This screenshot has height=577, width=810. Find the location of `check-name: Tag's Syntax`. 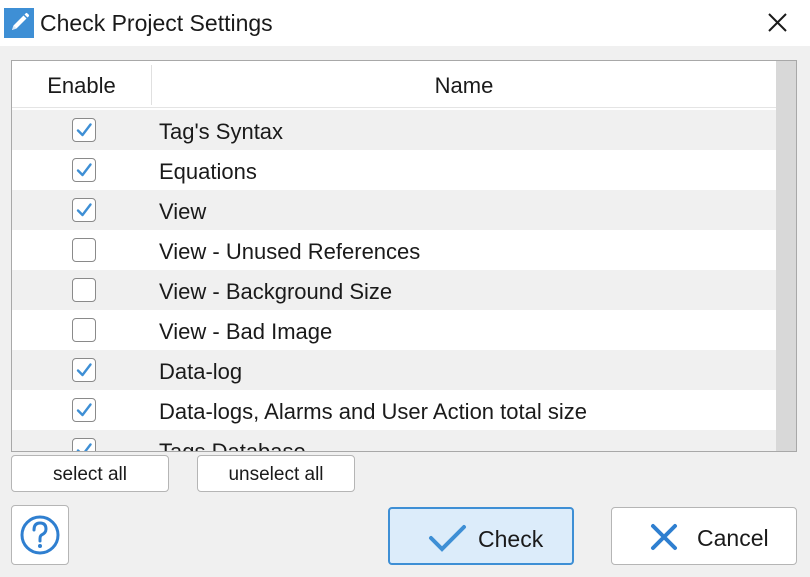

check-name: Tag's Syntax is located at coordinates (221, 131).